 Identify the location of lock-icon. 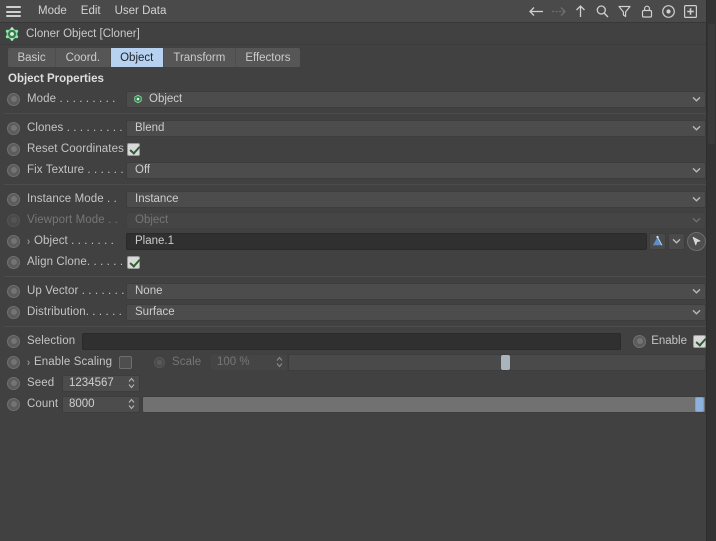
(646, 11).